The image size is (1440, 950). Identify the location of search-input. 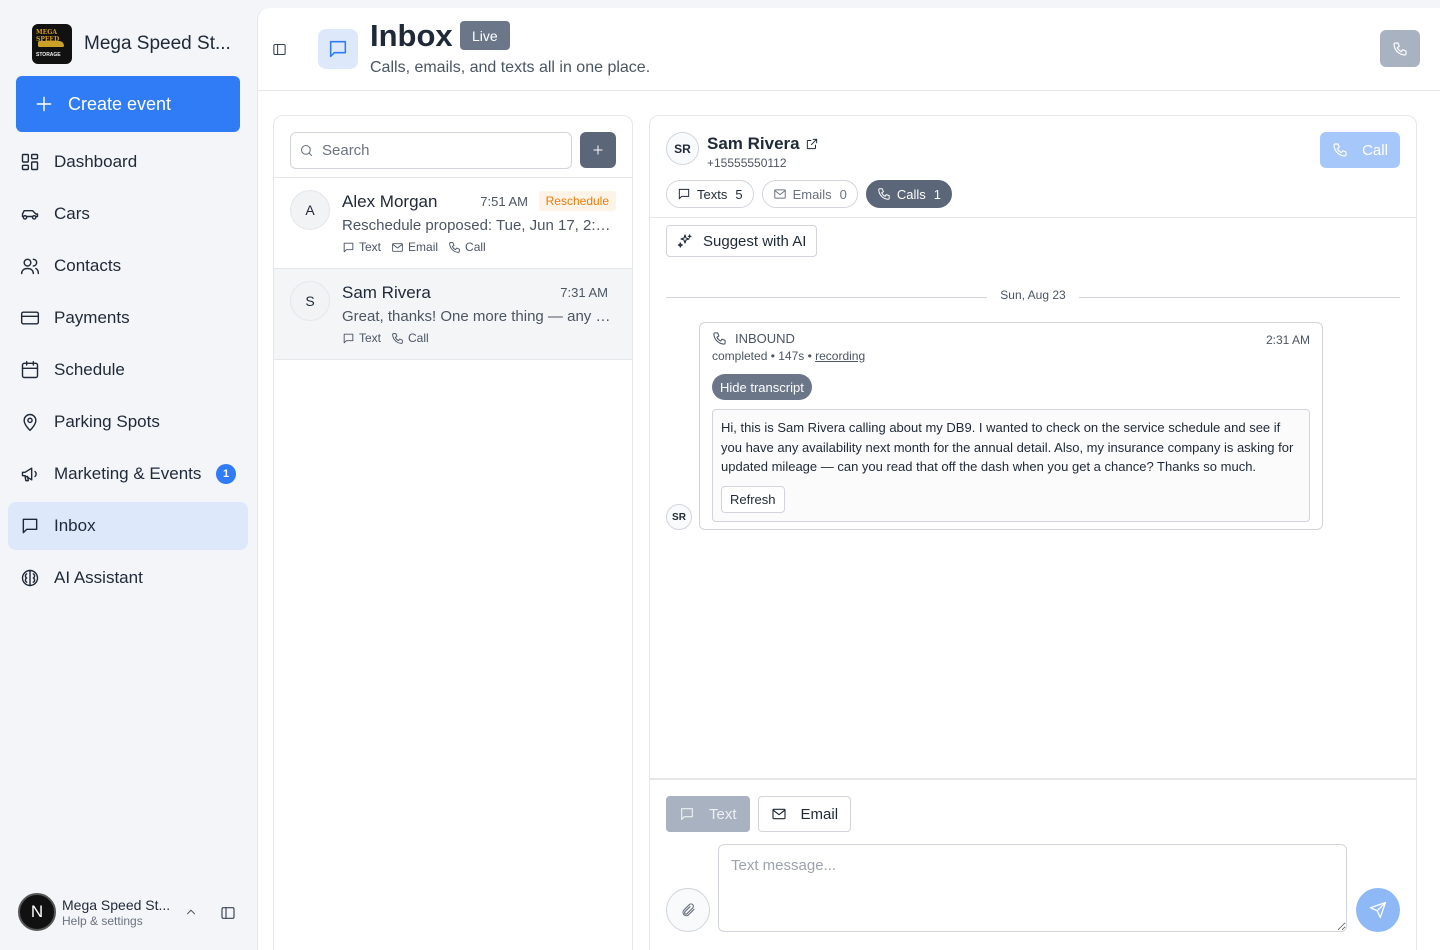
(437, 150).